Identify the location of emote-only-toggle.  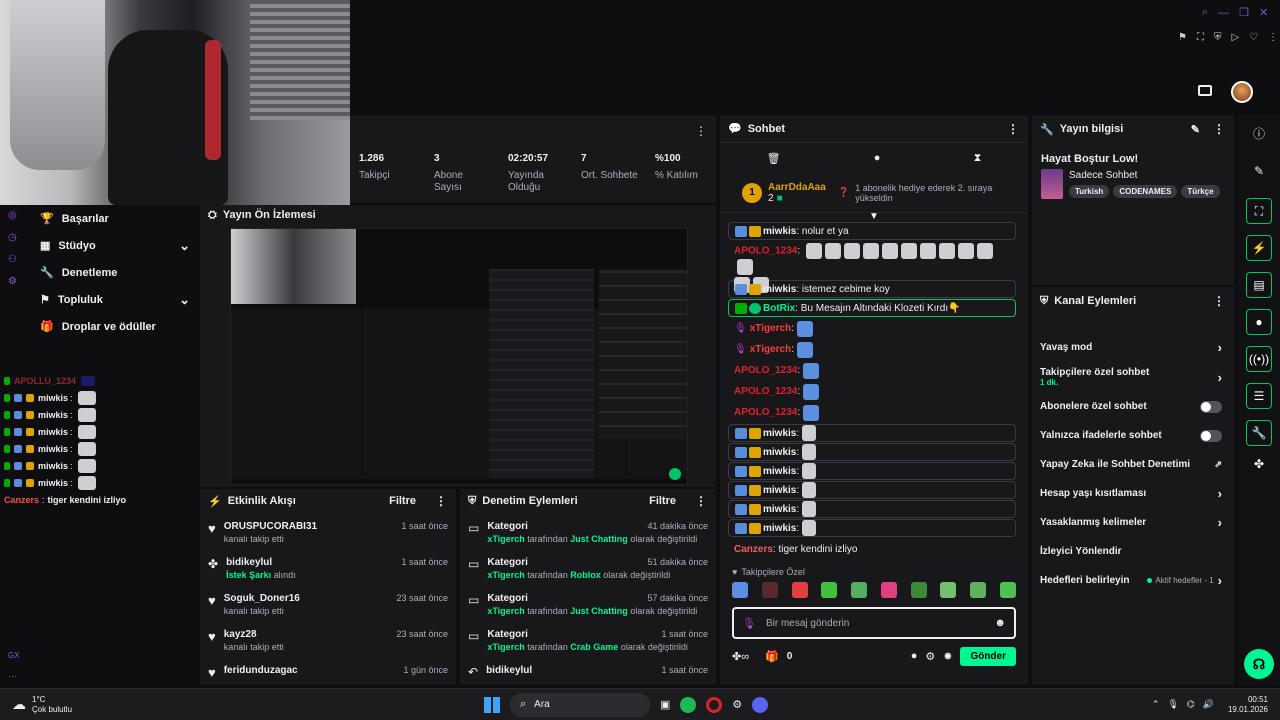
(1211, 435).